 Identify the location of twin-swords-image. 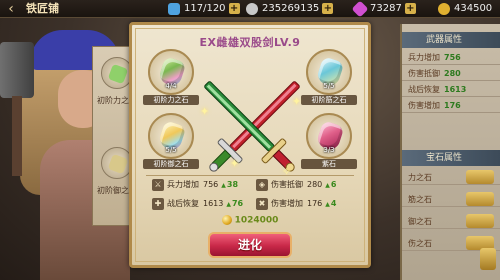
(252, 126).